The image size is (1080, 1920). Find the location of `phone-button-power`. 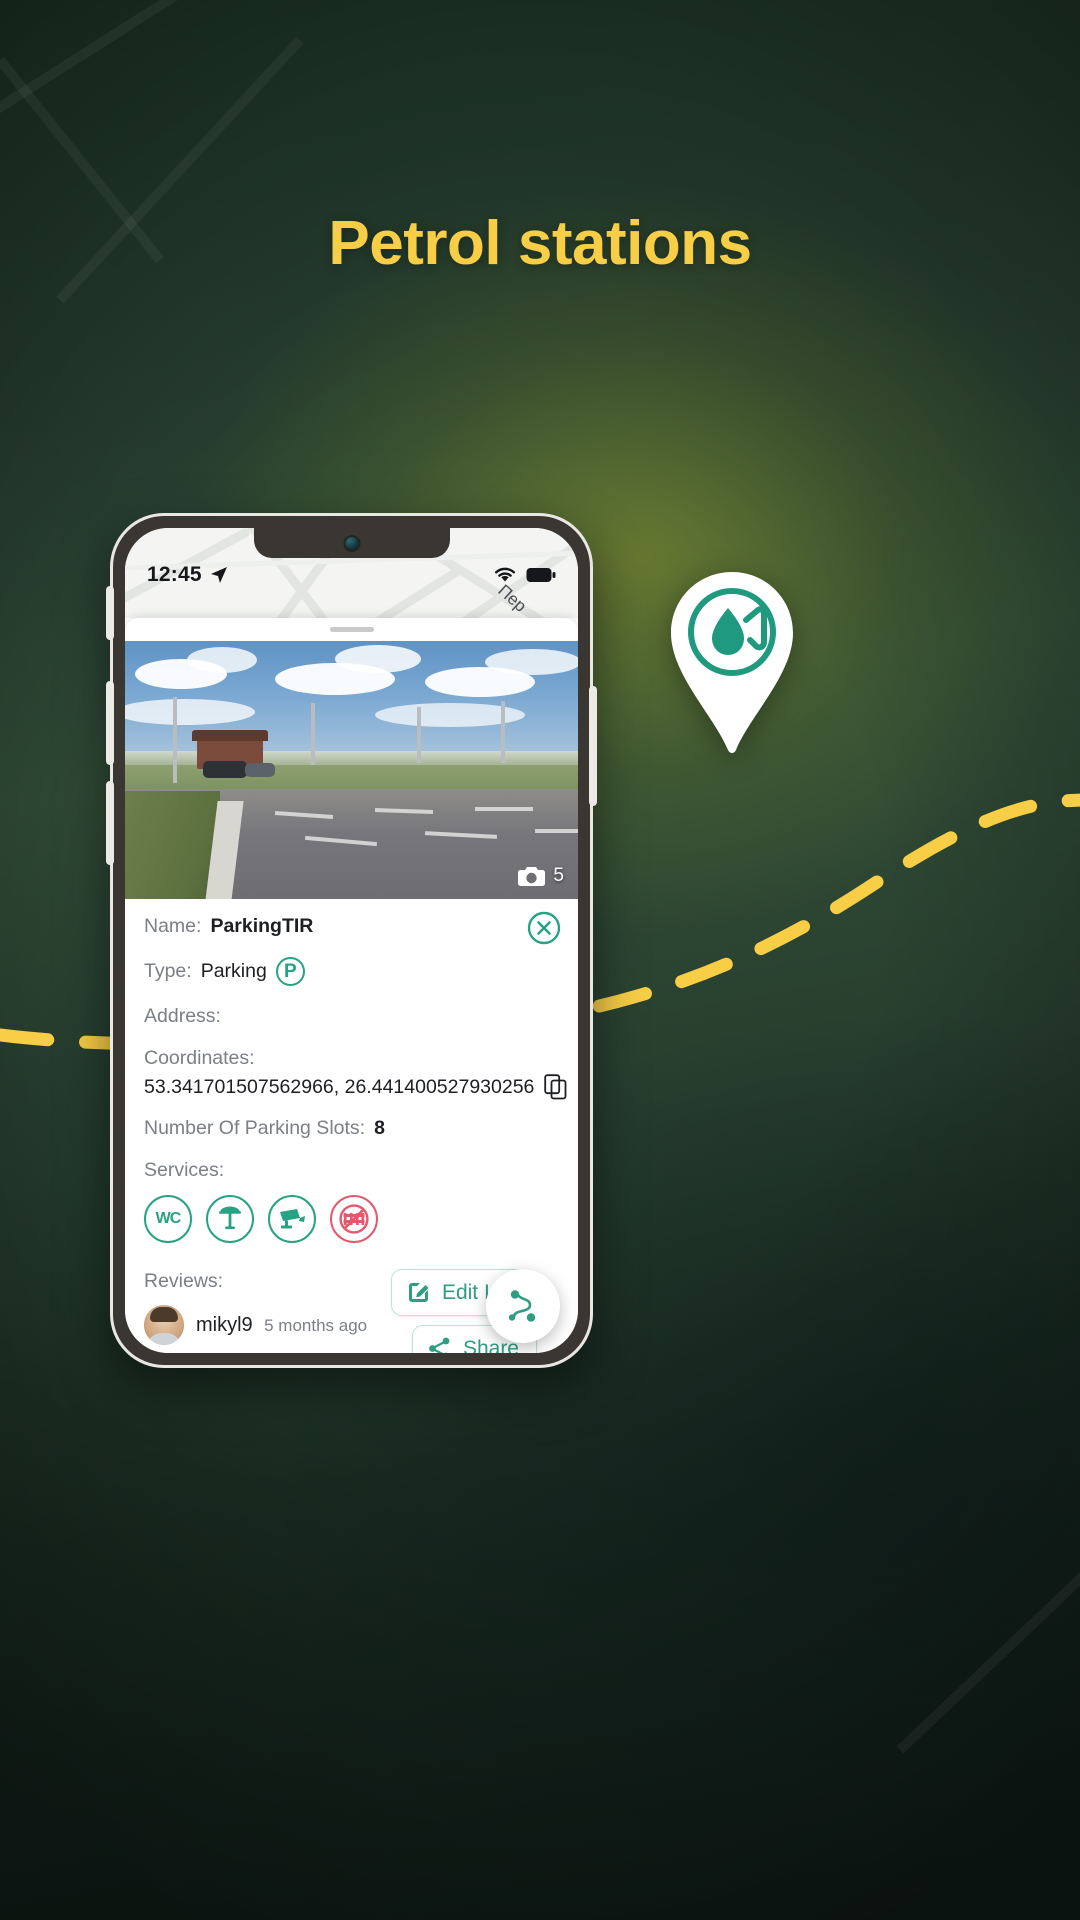

phone-button-power is located at coordinates (593, 746).